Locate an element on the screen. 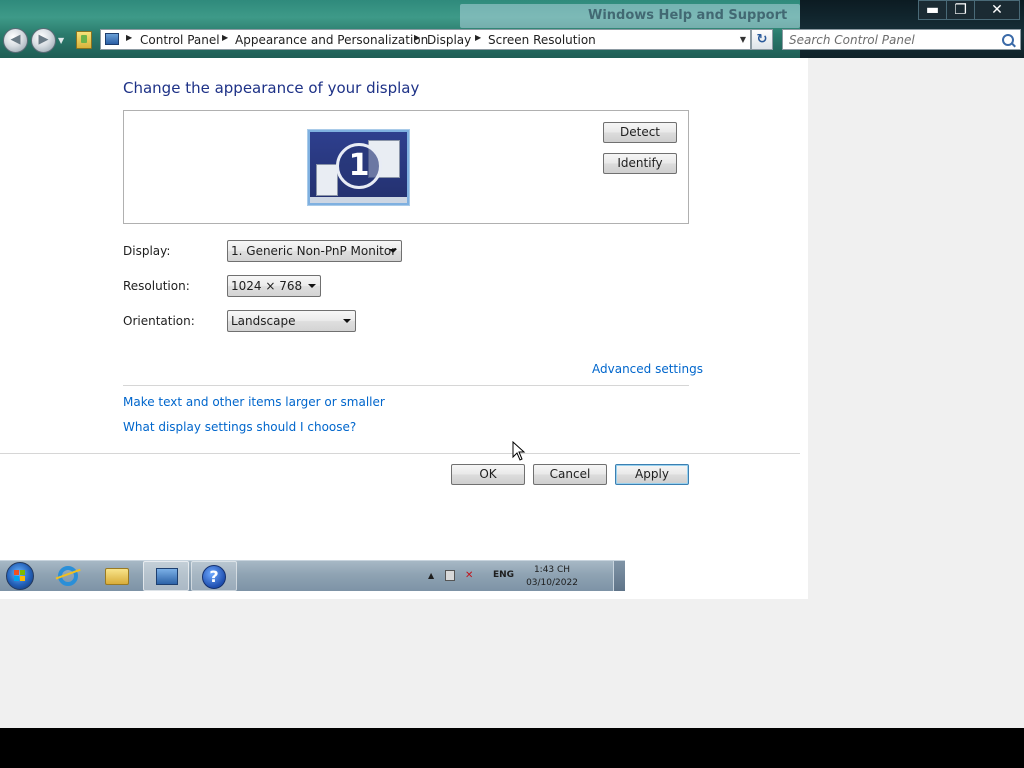 This screenshot has width=1024, height=768. internet-explorer-icon is located at coordinates (68, 576).